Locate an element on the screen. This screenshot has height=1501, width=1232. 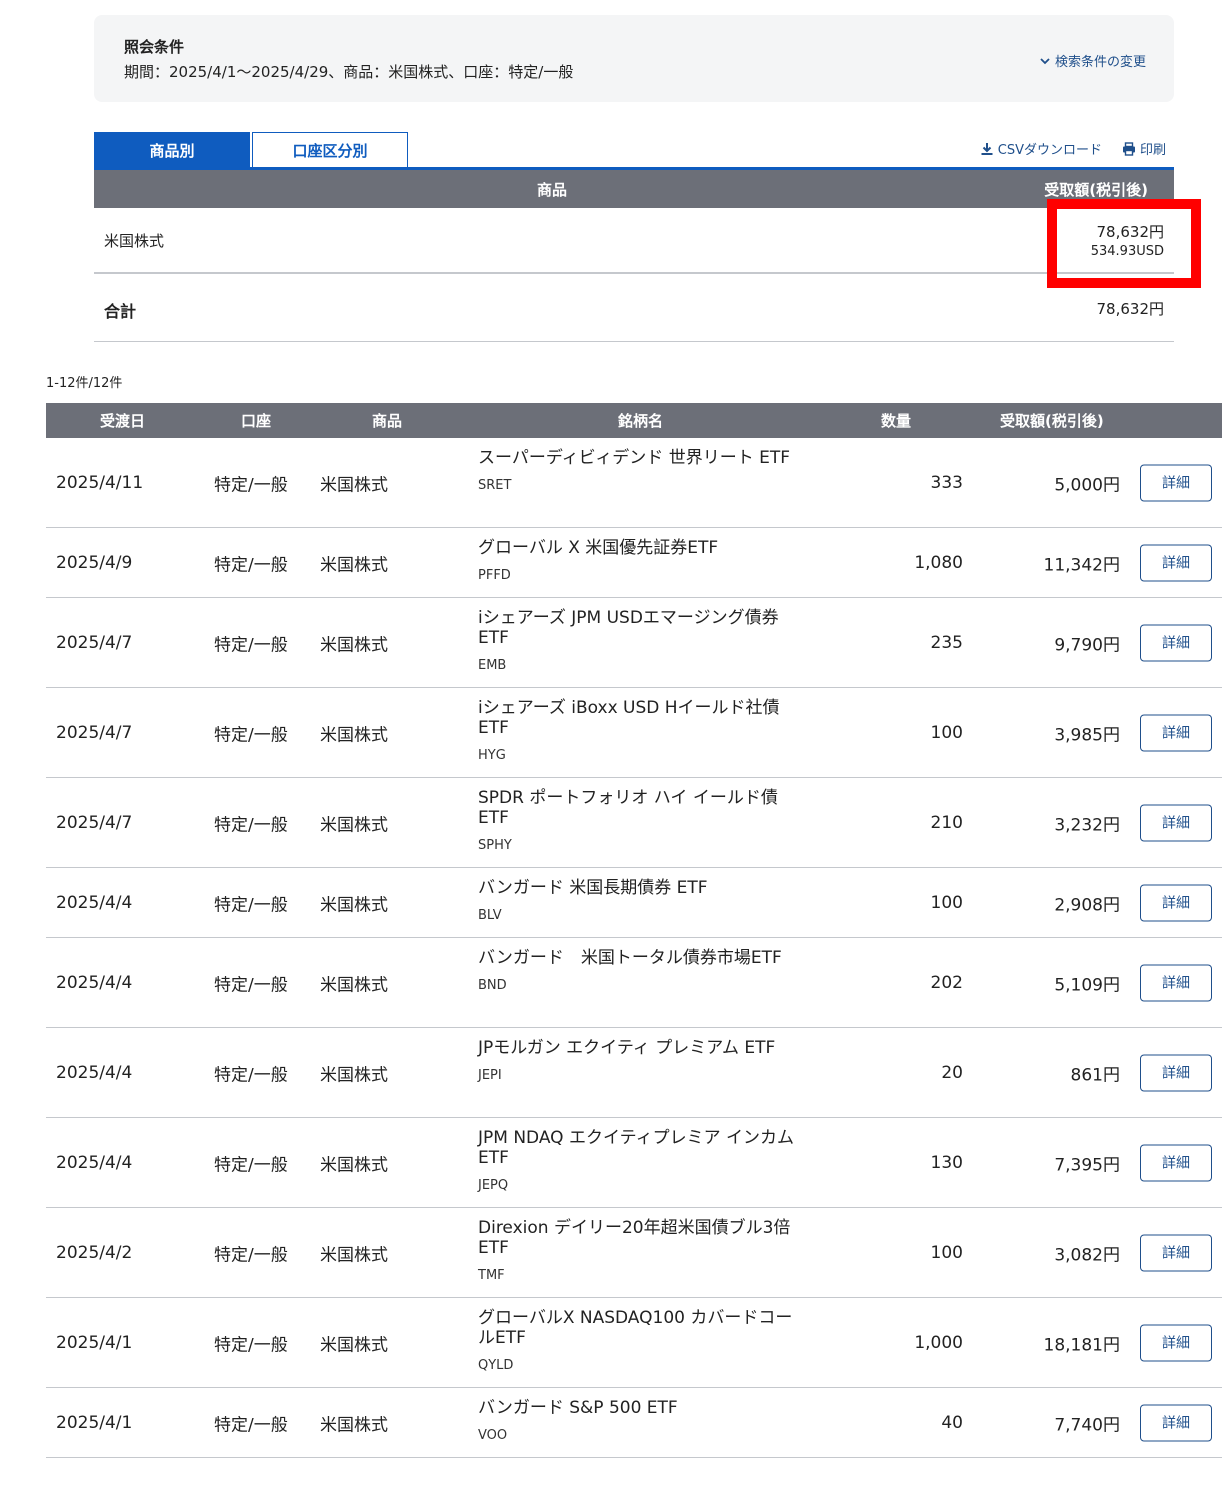
row-ticker: VOO is located at coordinates (493, 1435).